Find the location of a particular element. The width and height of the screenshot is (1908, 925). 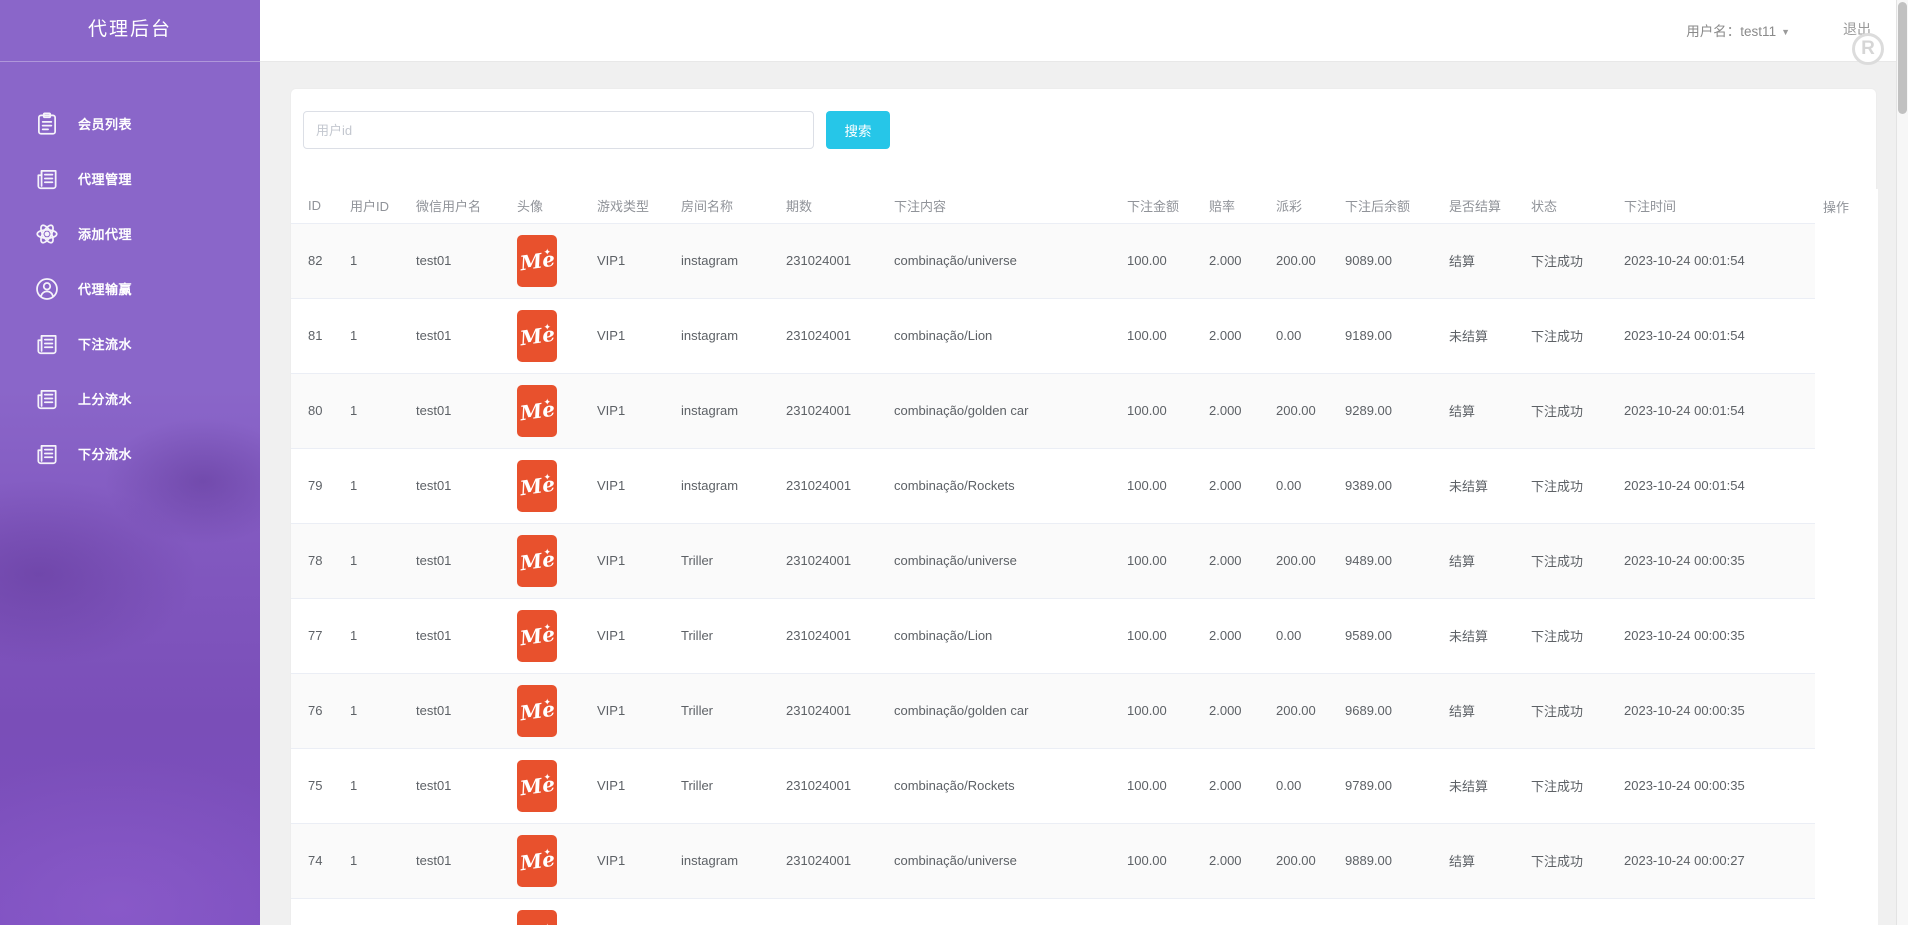

cell-balance: 9689.00 is located at coordinates (1389, 711).